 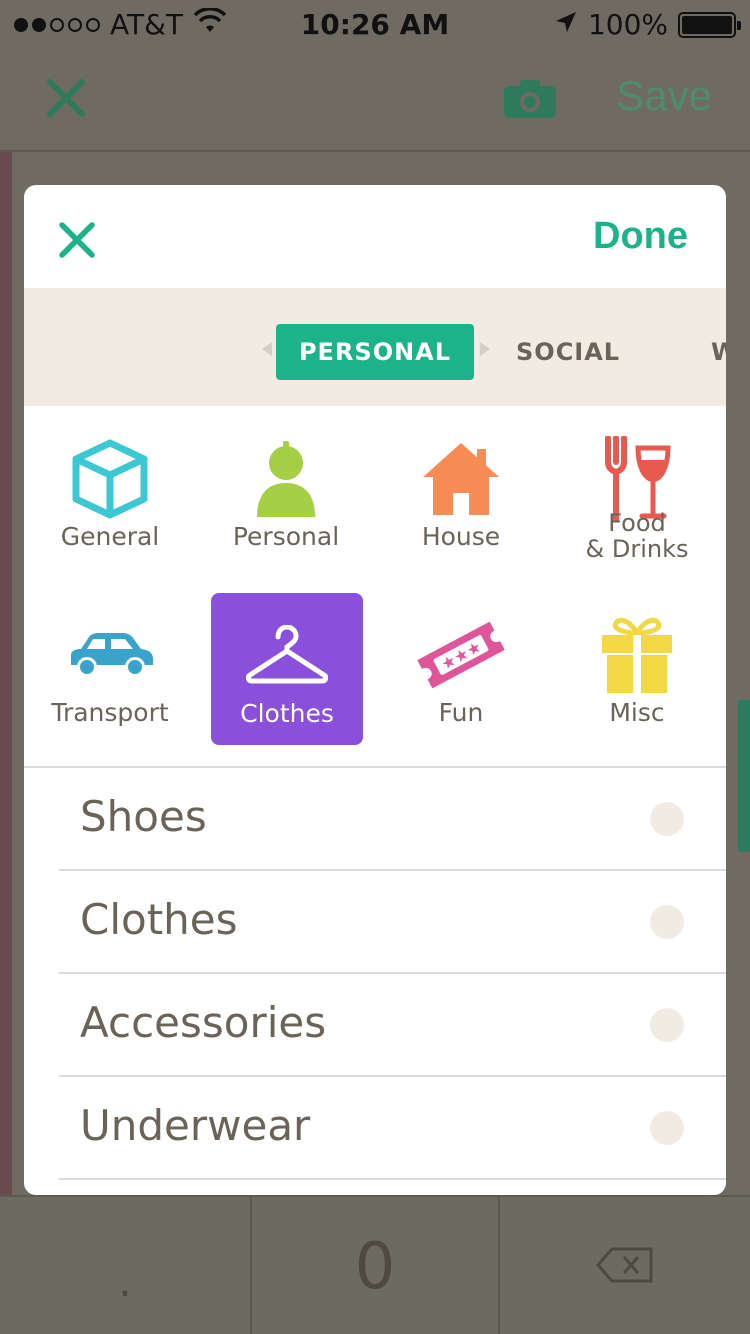 I want to click on list-item: Shoes, so click(x=392, y=819).